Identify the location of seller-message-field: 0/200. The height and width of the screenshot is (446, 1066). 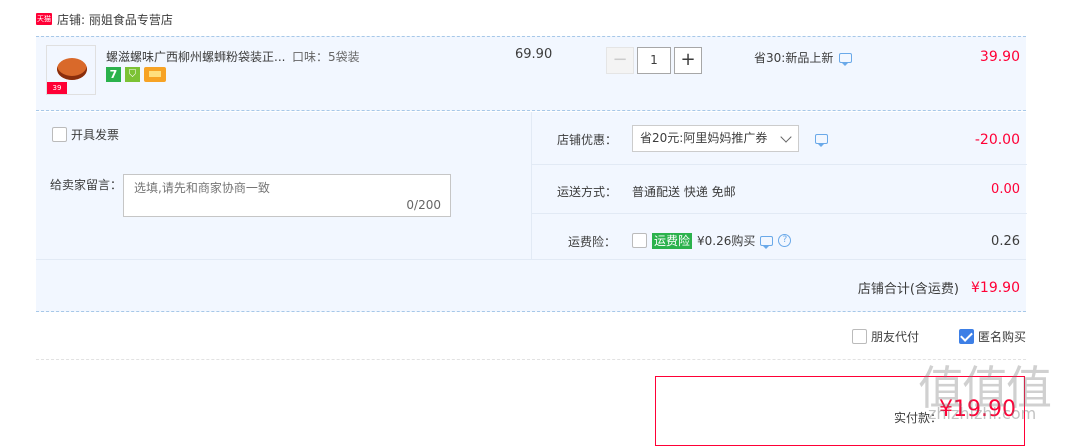
(287, 195).